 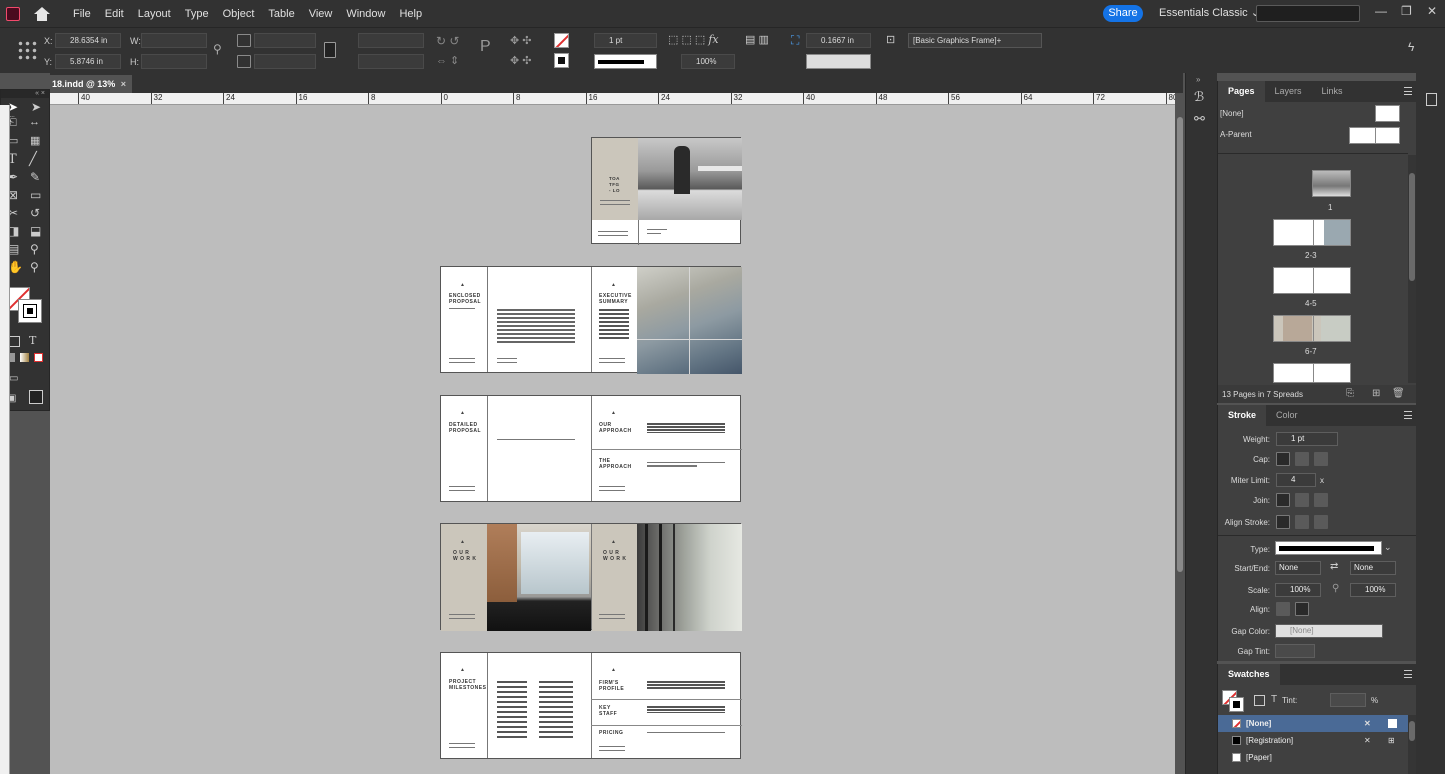 I want to click on document-tab: 18.indd @ 13% ×, so click(x=91, y=84).